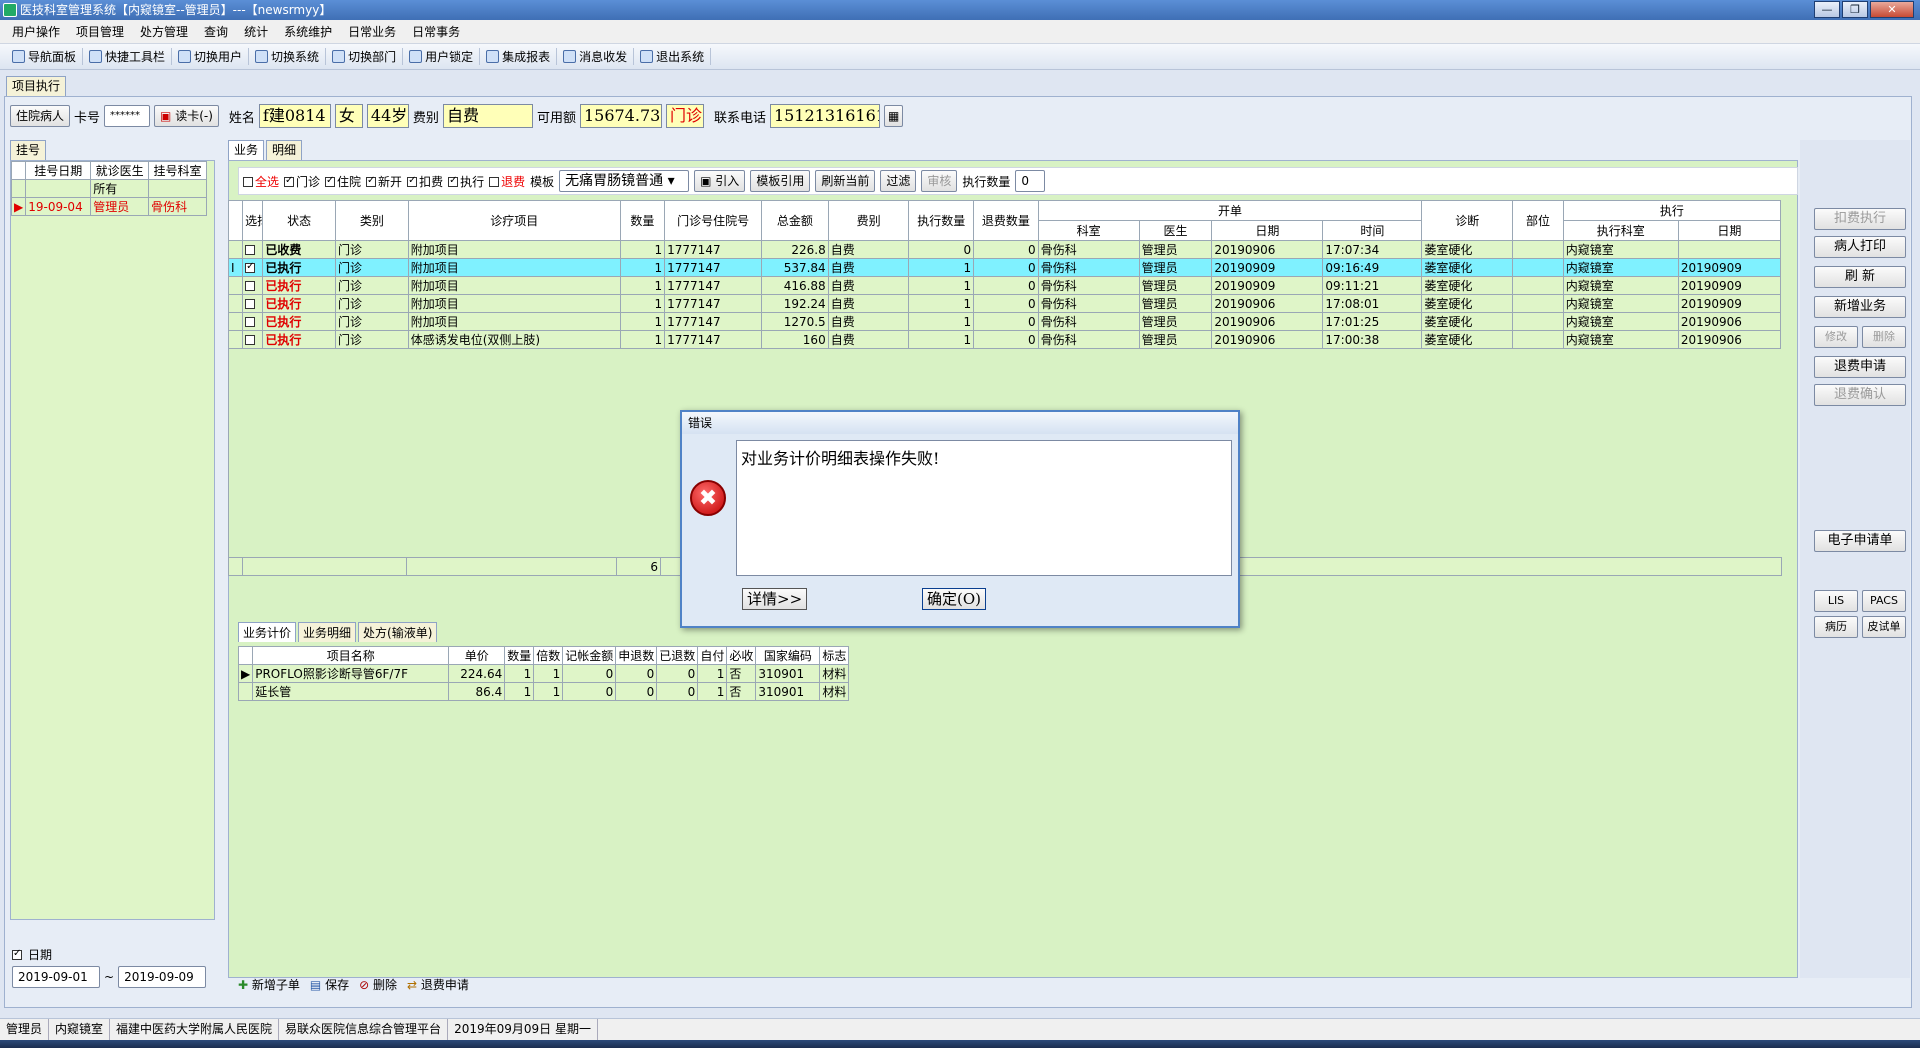 The height and width of the screenshot is (1048, 1920). Describe the element at coordinates (302, 181) in the screenshot. I see `outpatient-checkbox: 门诊` at that location.